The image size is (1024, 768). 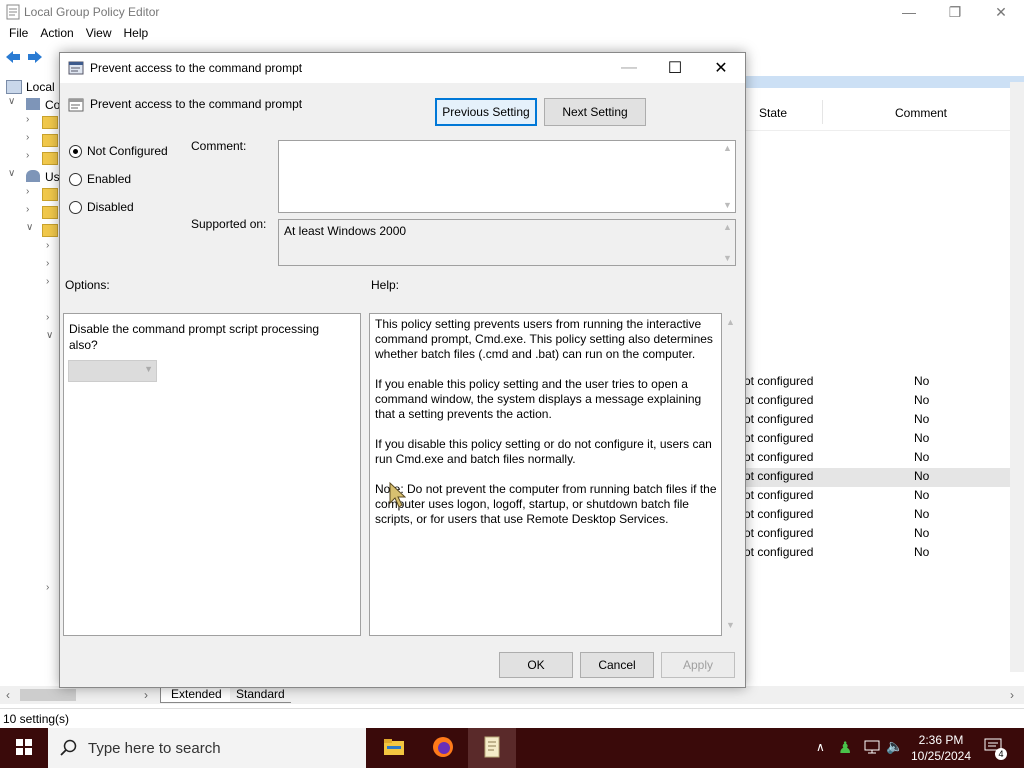 I want to click on tab-extended: Extended, so click(x=196, y=694).